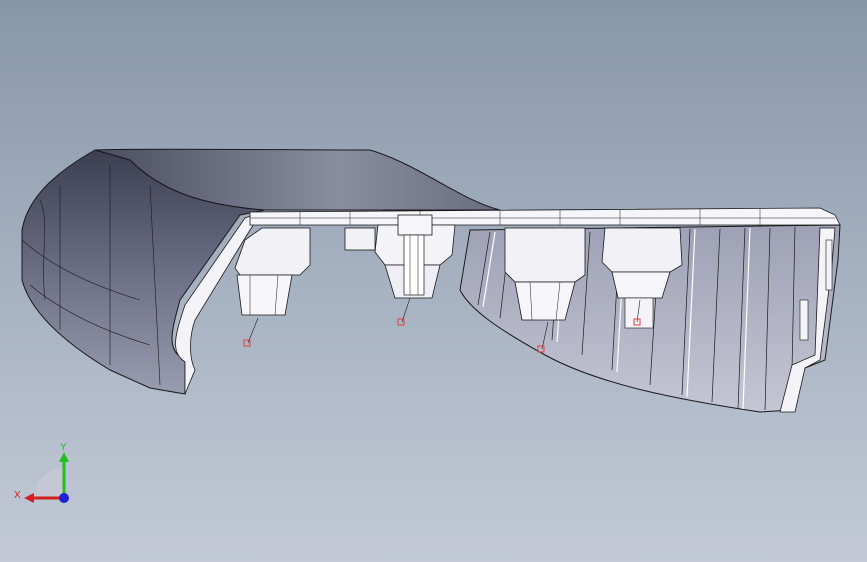 Image resolution: width=867 pixels, height=562 pixels. Describe the element at coordinates (545, 216) in the screenshot. I see `part-top-flange` at that location.